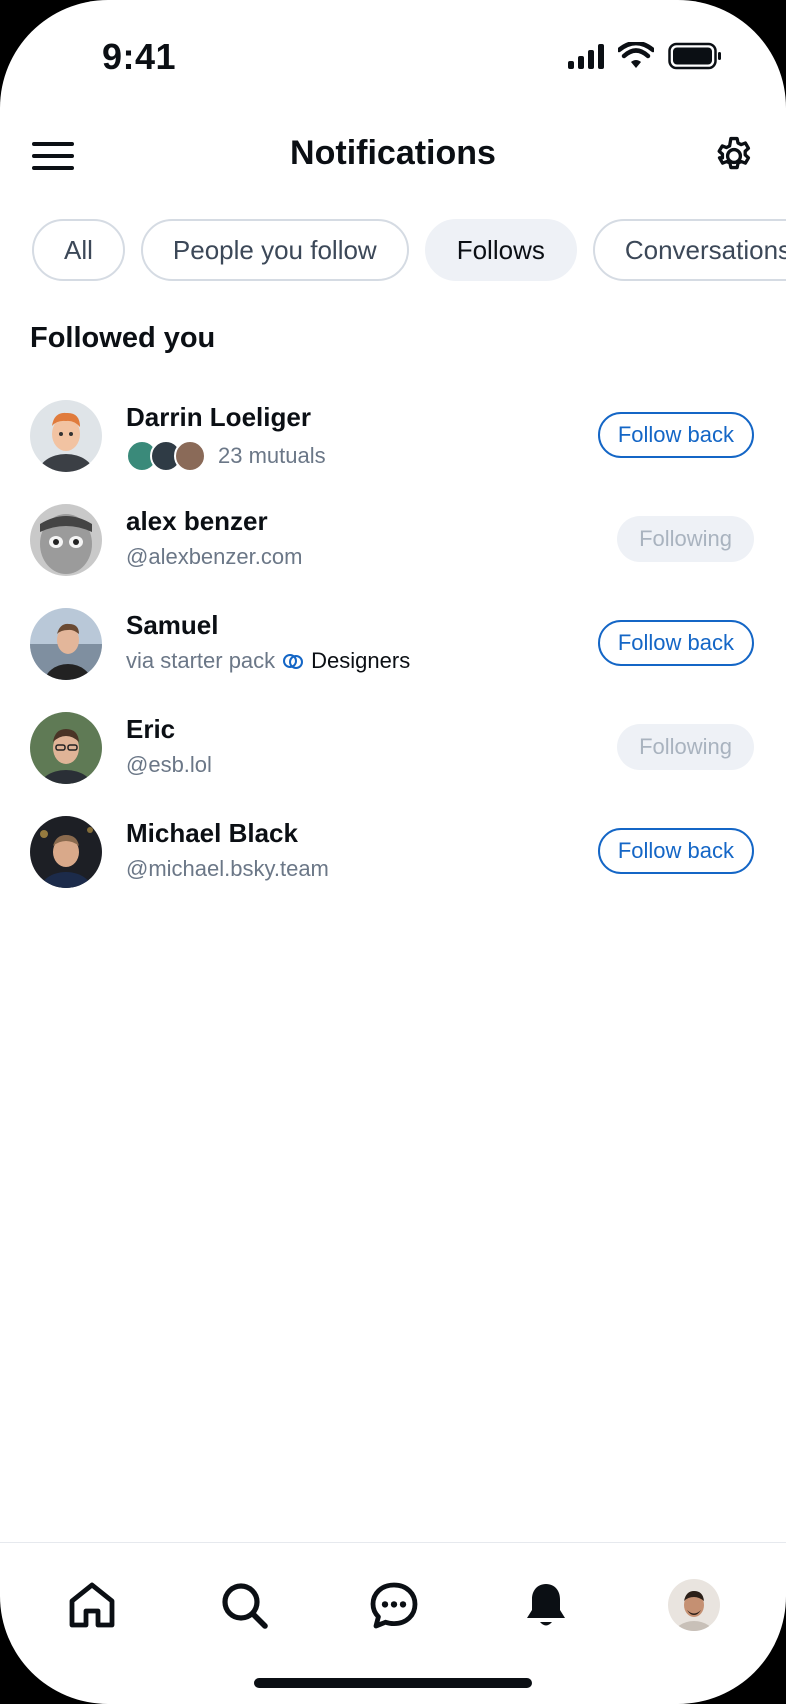 The image size is (786, 1704). What do you see at coordinates (586, 56) in the screenshot?
I see `cellular-signal-icon` at bounding box center [586, 56].